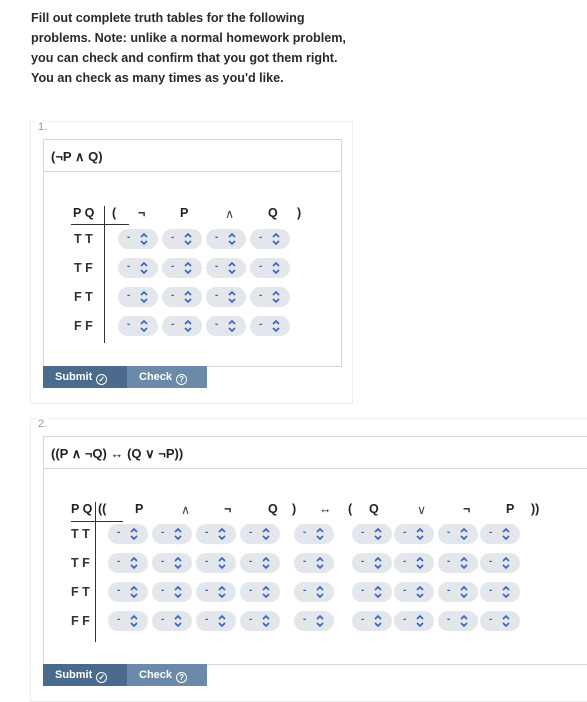  I want to click on row-values: T F, so click(80, 563).